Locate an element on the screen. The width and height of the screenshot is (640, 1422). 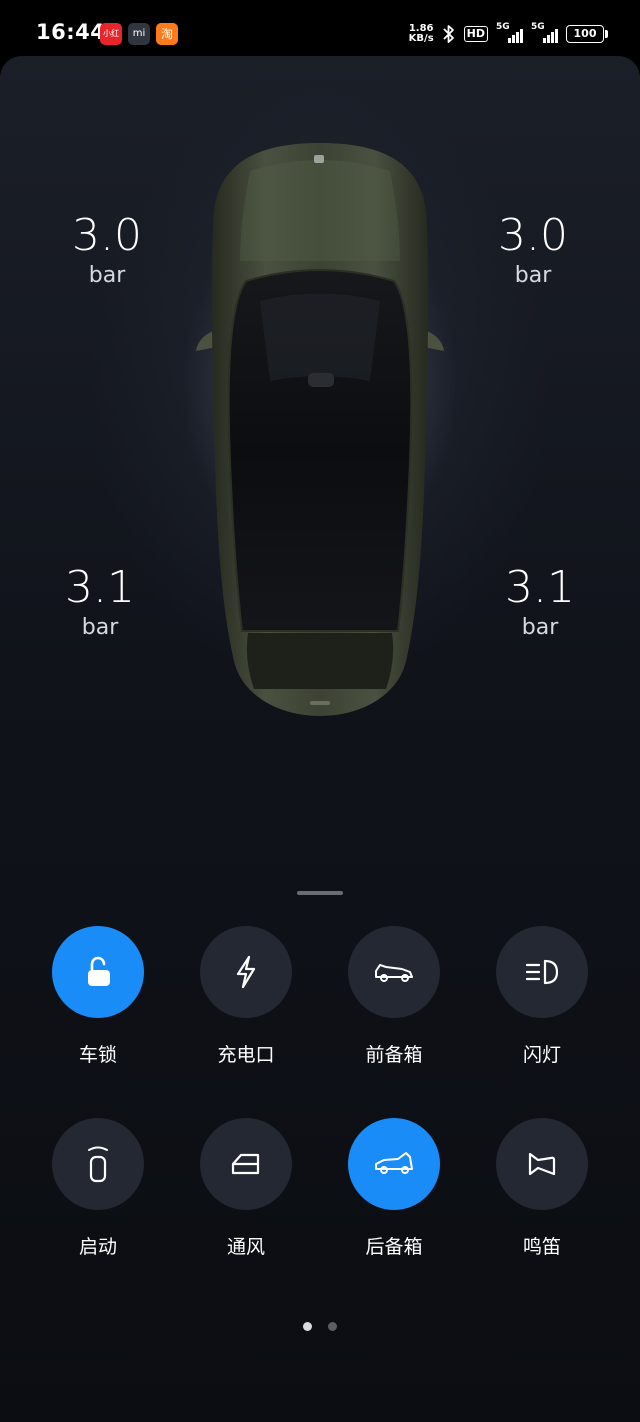
control-ventilation: 通风 is located at coordinates (246, 1188).